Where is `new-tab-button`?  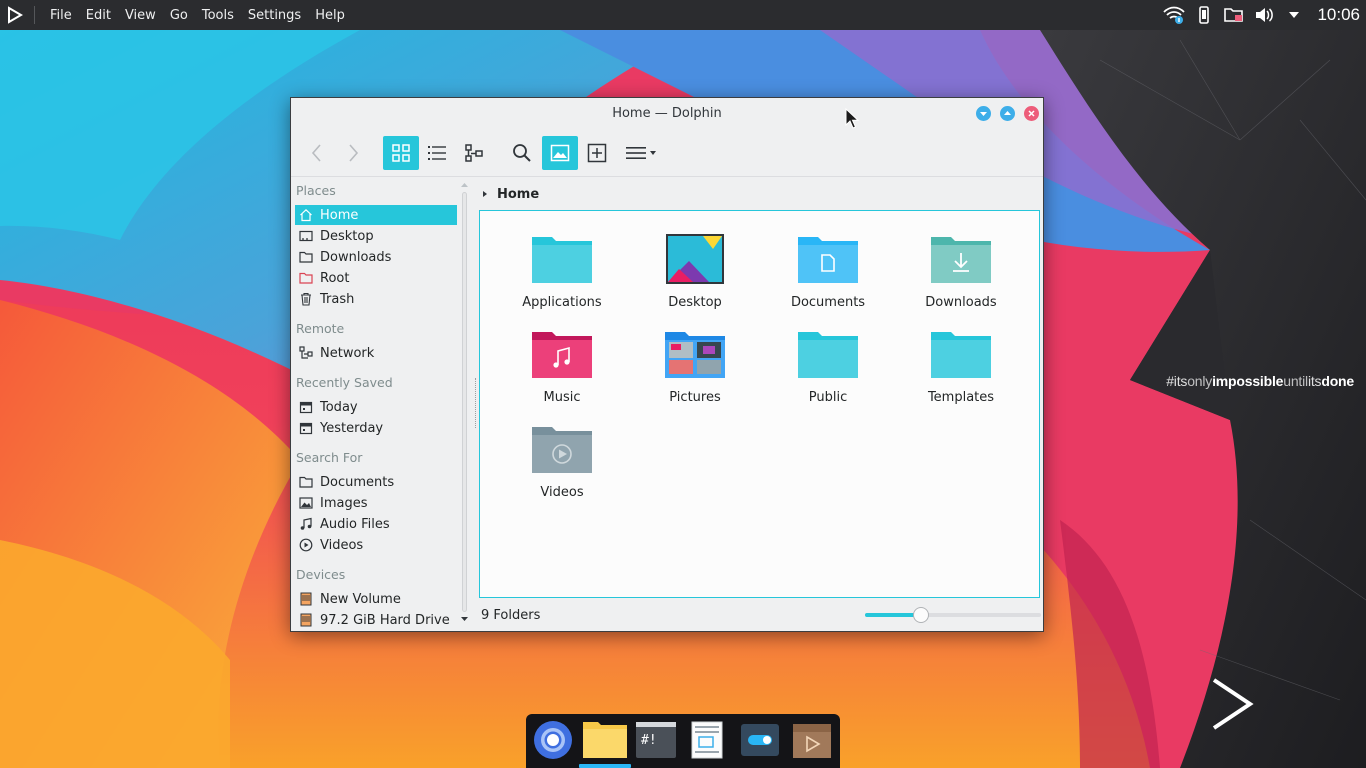 new-tab-button is located at coordinates (597, 153).